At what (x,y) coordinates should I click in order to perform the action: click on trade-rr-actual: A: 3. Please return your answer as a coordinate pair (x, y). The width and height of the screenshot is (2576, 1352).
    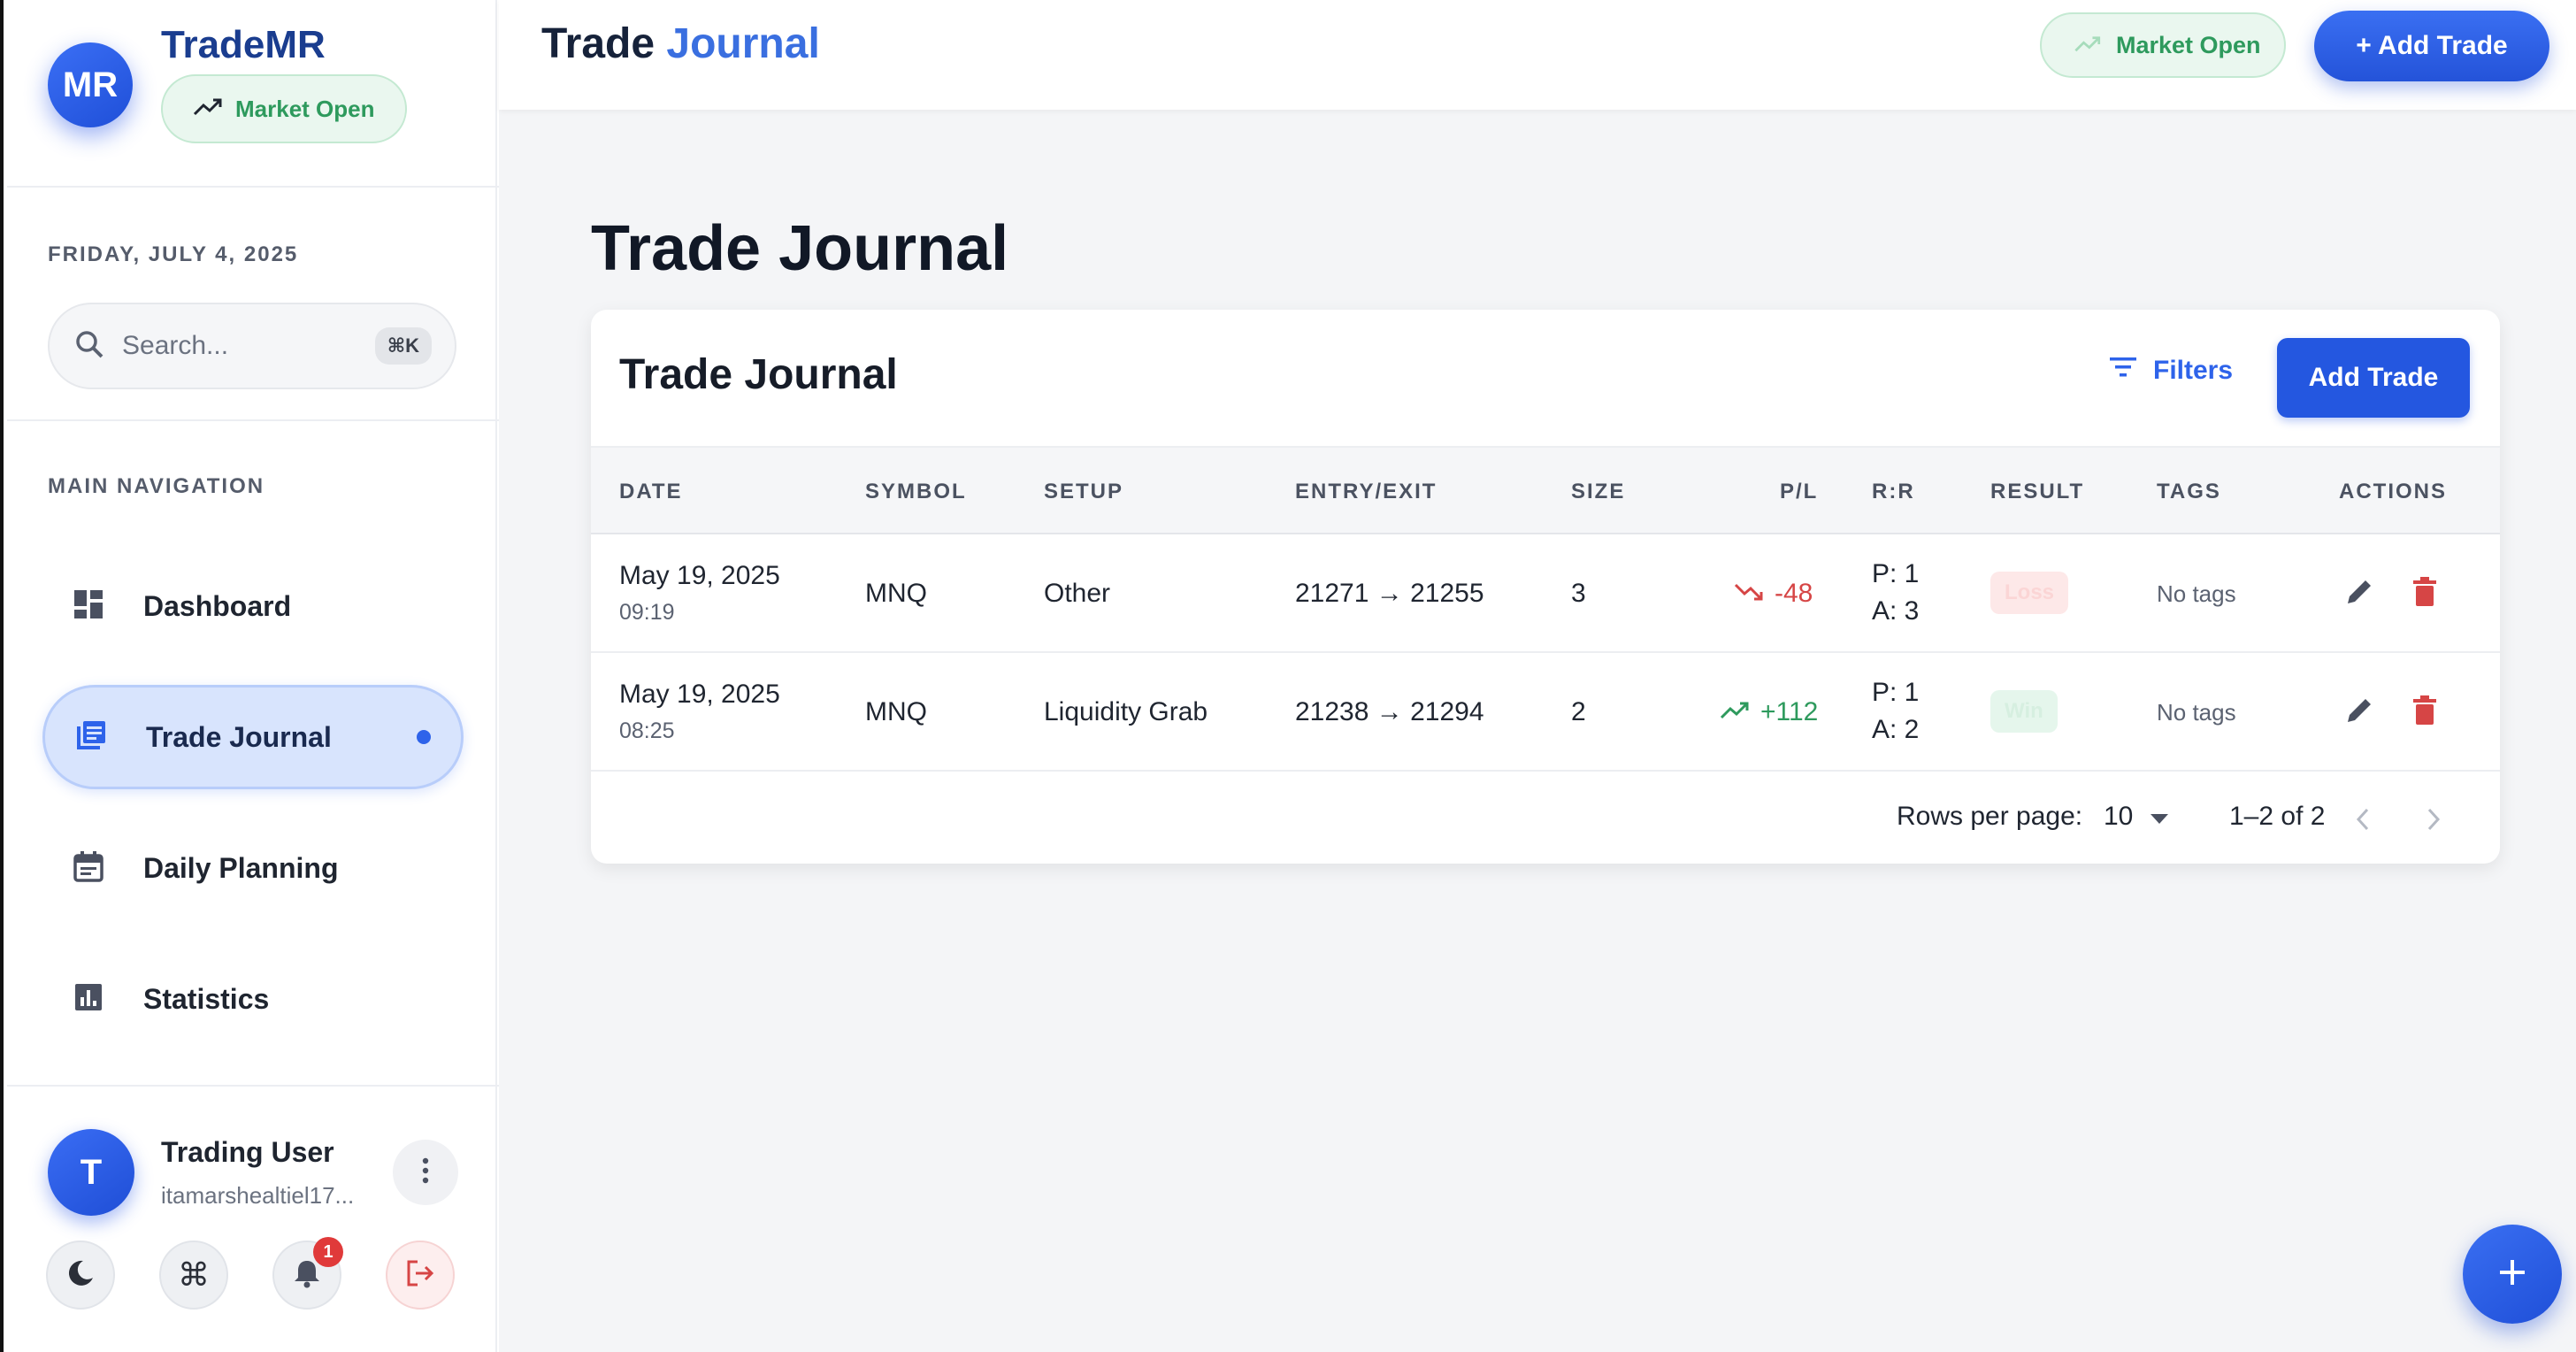
    Looking at the image, I should click on (1896, 611).